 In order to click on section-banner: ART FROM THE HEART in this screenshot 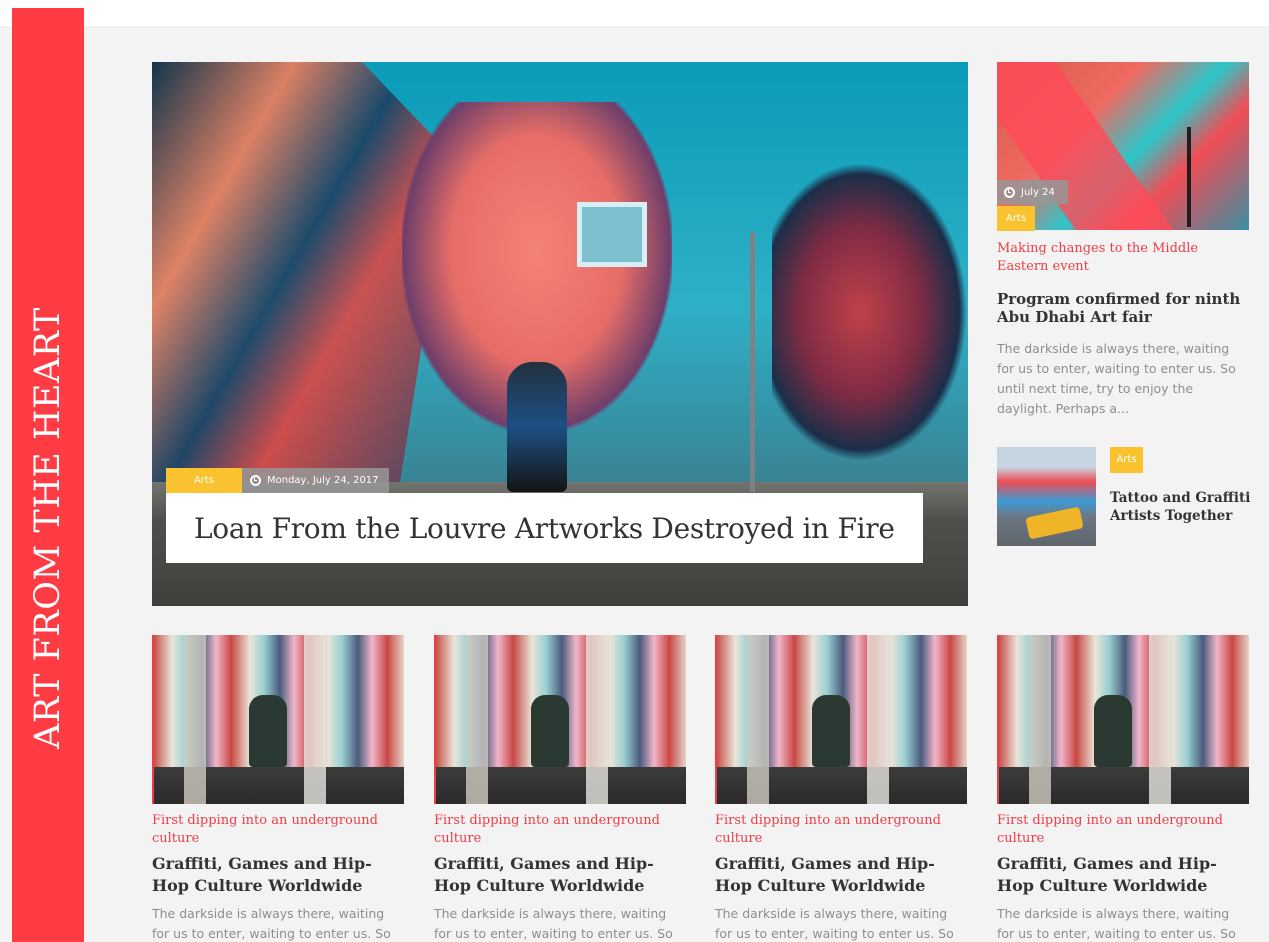, I will do `click(48, 475)`.